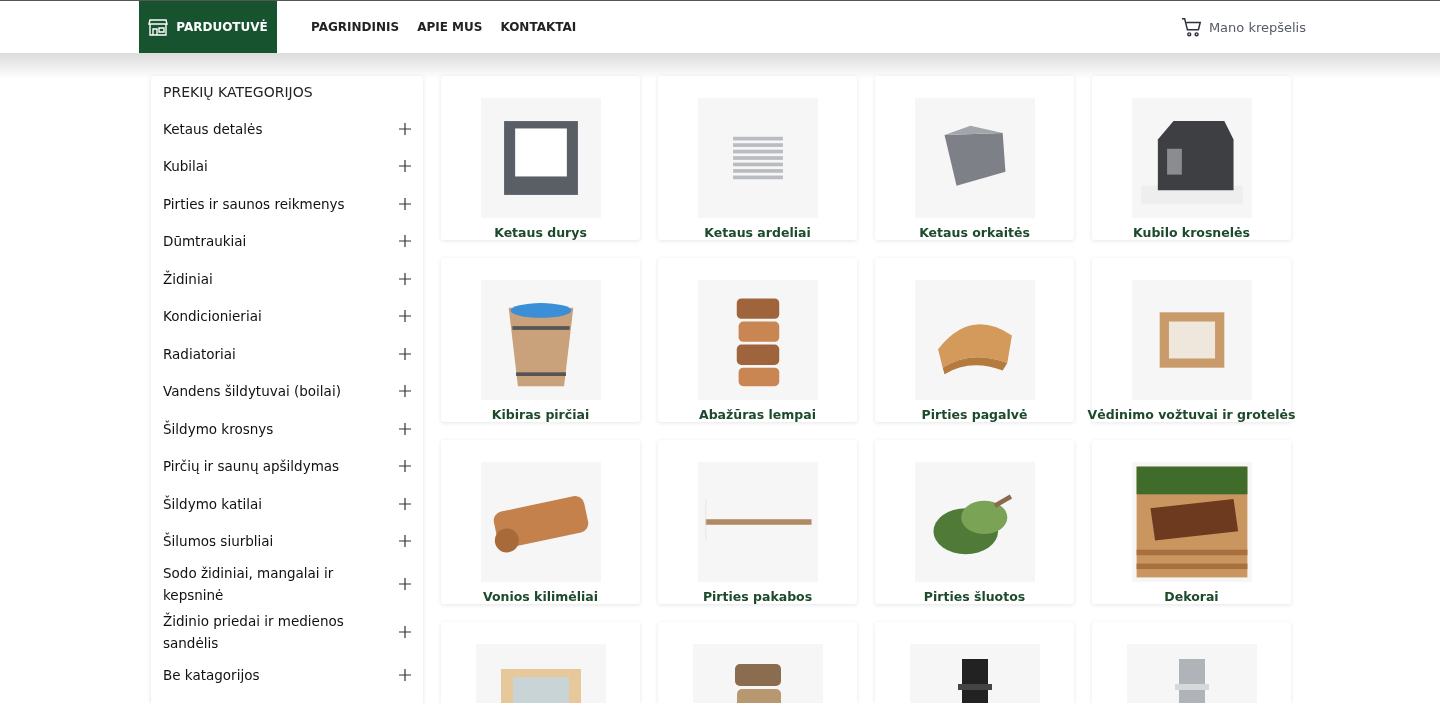  I want to click on product-name: Vonios kilimėliai, so click(540, 596).